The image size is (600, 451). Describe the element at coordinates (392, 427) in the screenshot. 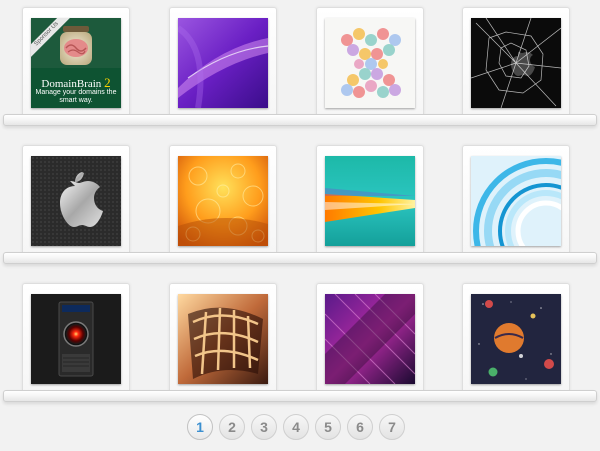

I see `page-button-7: 7` at that location.